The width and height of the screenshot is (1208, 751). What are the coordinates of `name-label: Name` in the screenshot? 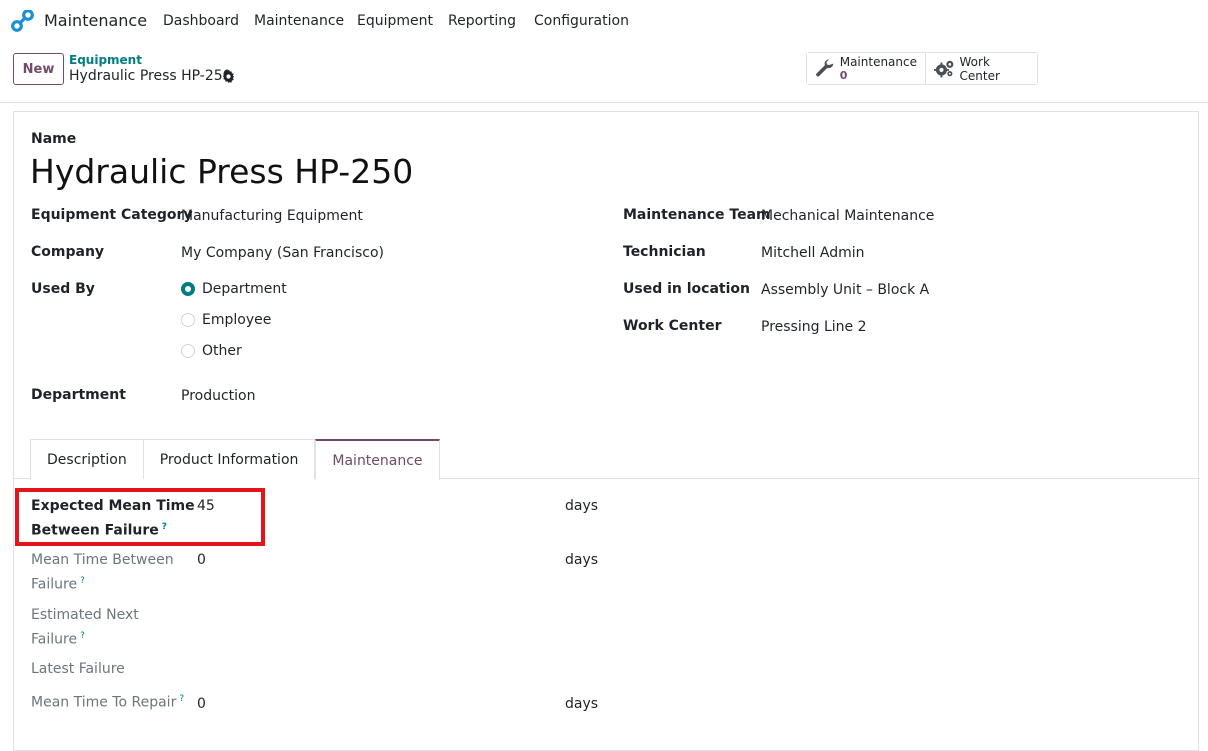 It's located at (54, 139).